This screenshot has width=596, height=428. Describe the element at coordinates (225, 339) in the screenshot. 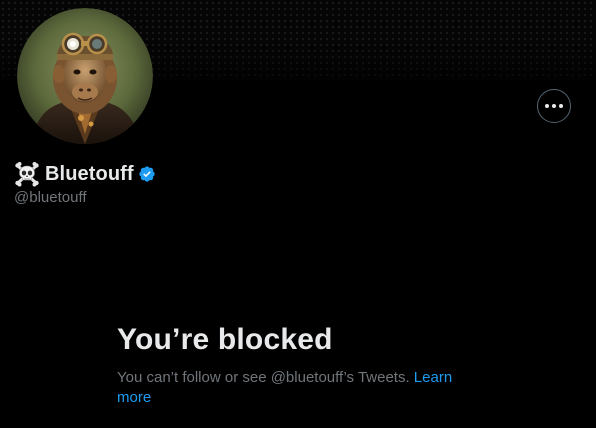

I see `blocked-title: You’re blocked` at that location.